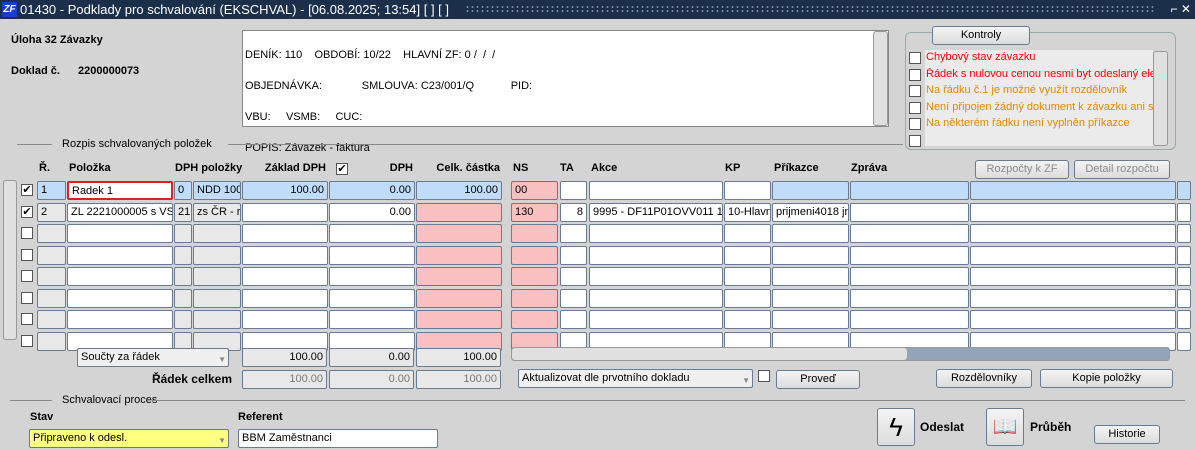 Image resolution: width=1195 pixels, height=450 pixels. Describe the element at coordinates (747, 212) in the screenshot. I see `cell-kp: 10-Hlavn` at that location.